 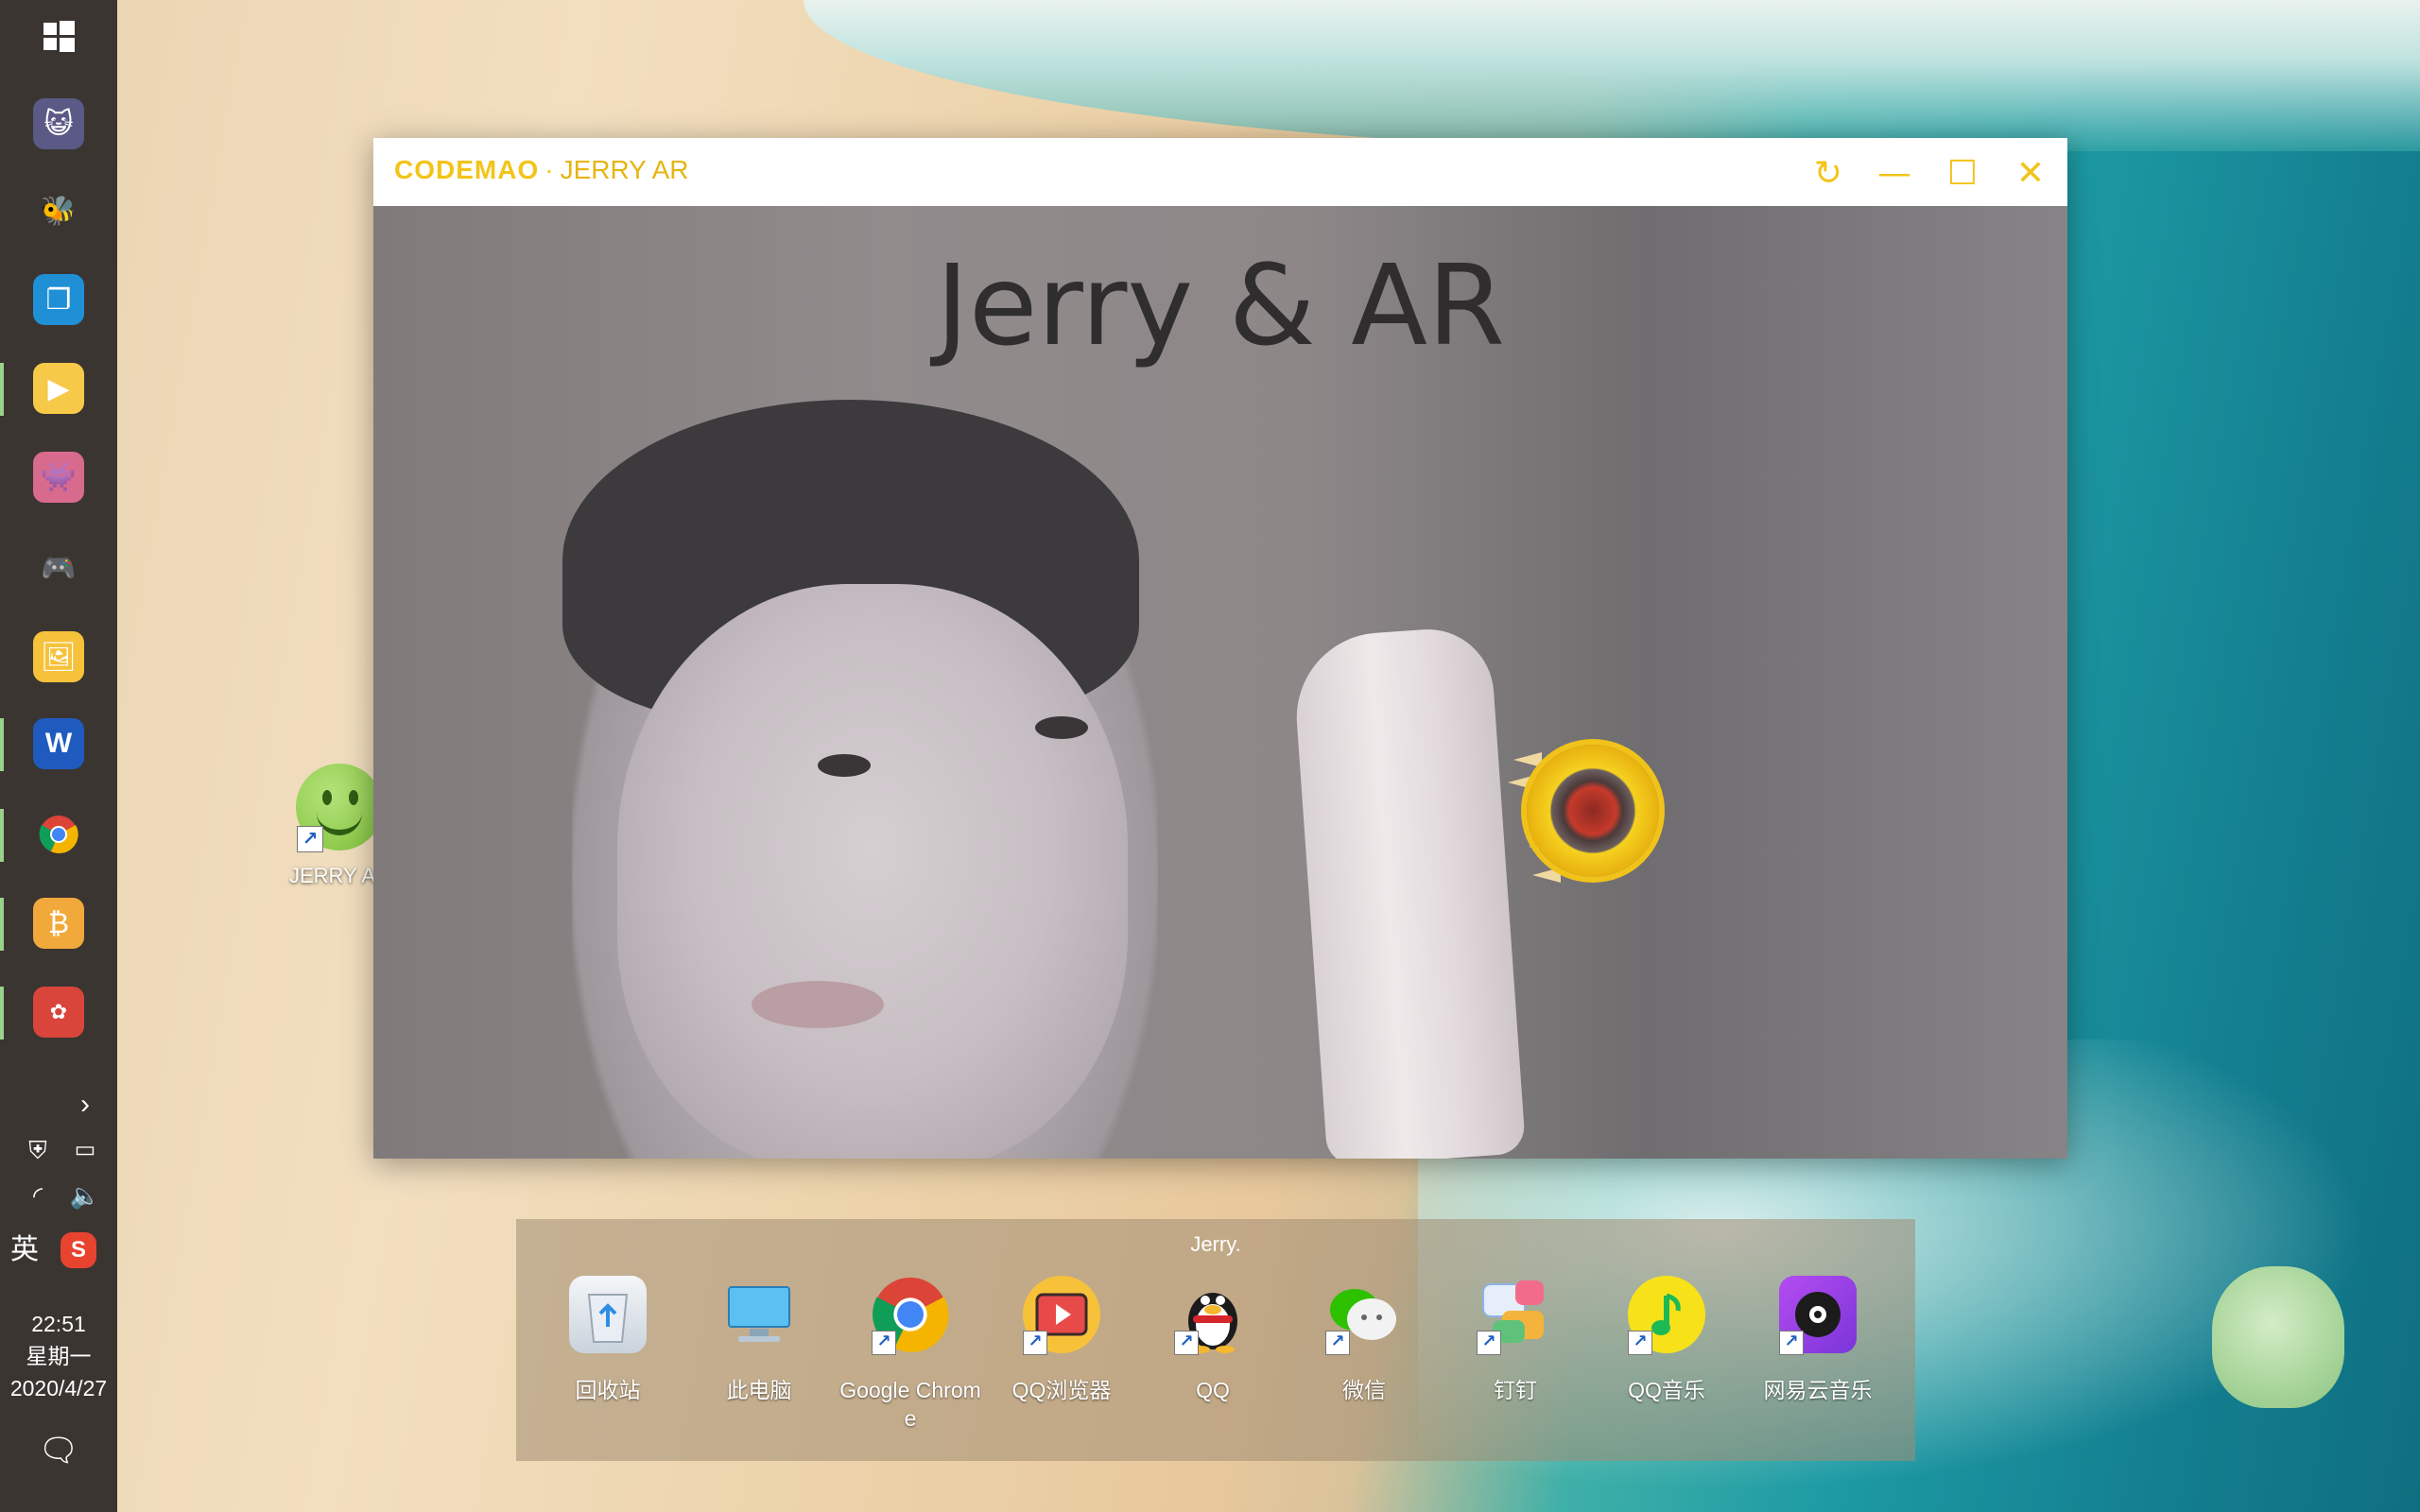 What do you see at coordinates (1828, 173) in the screenshot?
I see `refresh-button: ↻` at bounding box center [1828, 173].